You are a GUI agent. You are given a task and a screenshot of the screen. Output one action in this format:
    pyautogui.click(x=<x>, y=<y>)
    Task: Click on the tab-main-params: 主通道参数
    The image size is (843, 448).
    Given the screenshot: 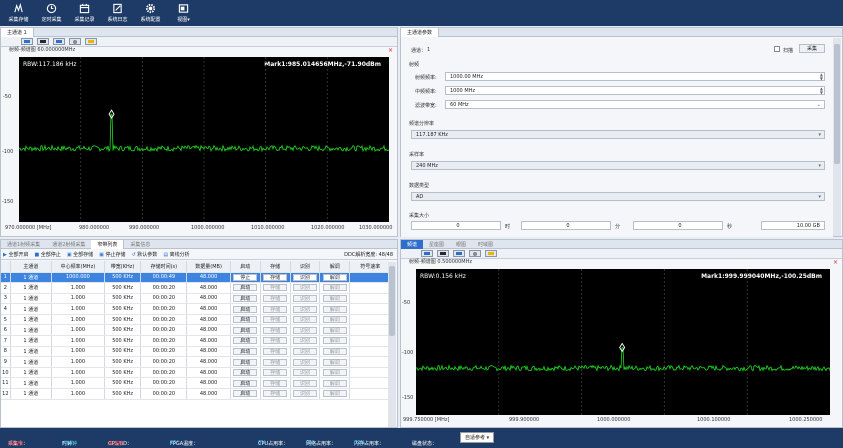 What is the action you would take?
    pyautogui.click(x=420, y=32)
    